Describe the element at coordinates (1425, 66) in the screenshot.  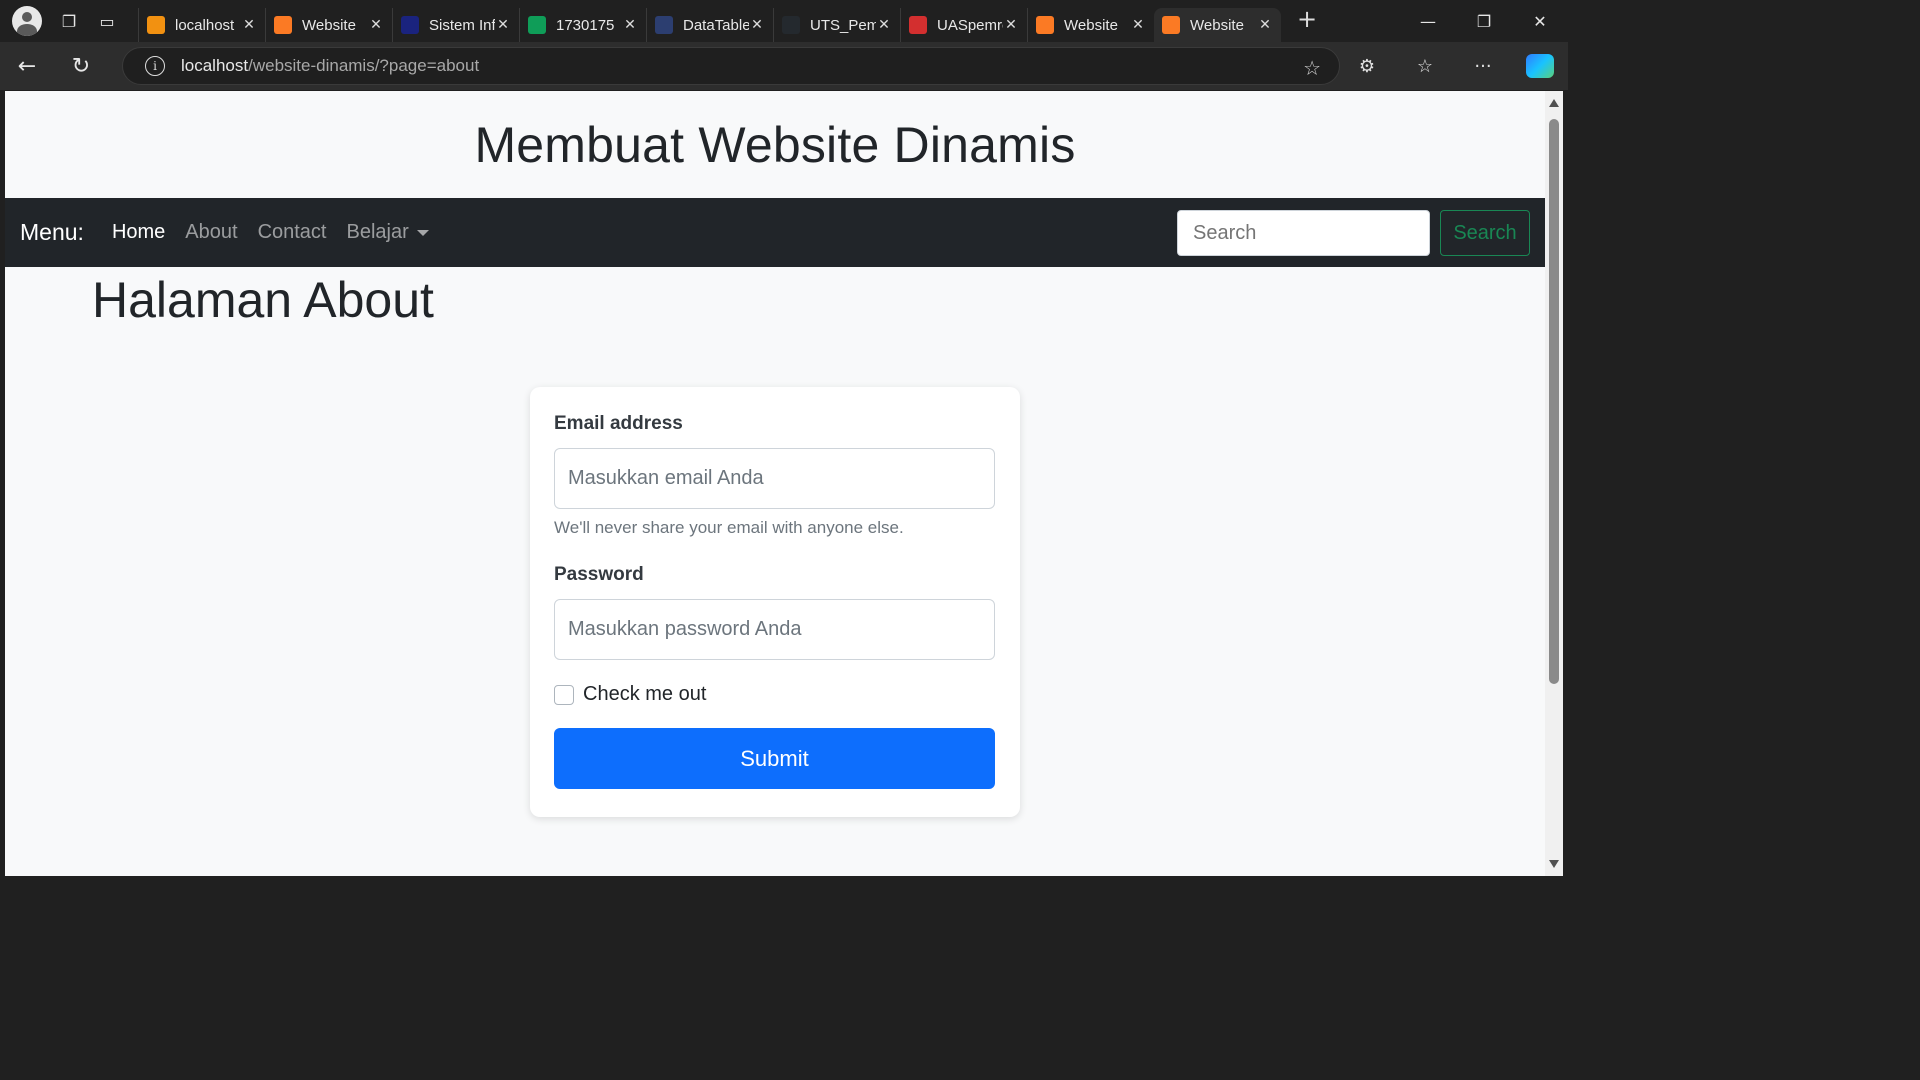
I see `favorites-icon: ☆` at that location.